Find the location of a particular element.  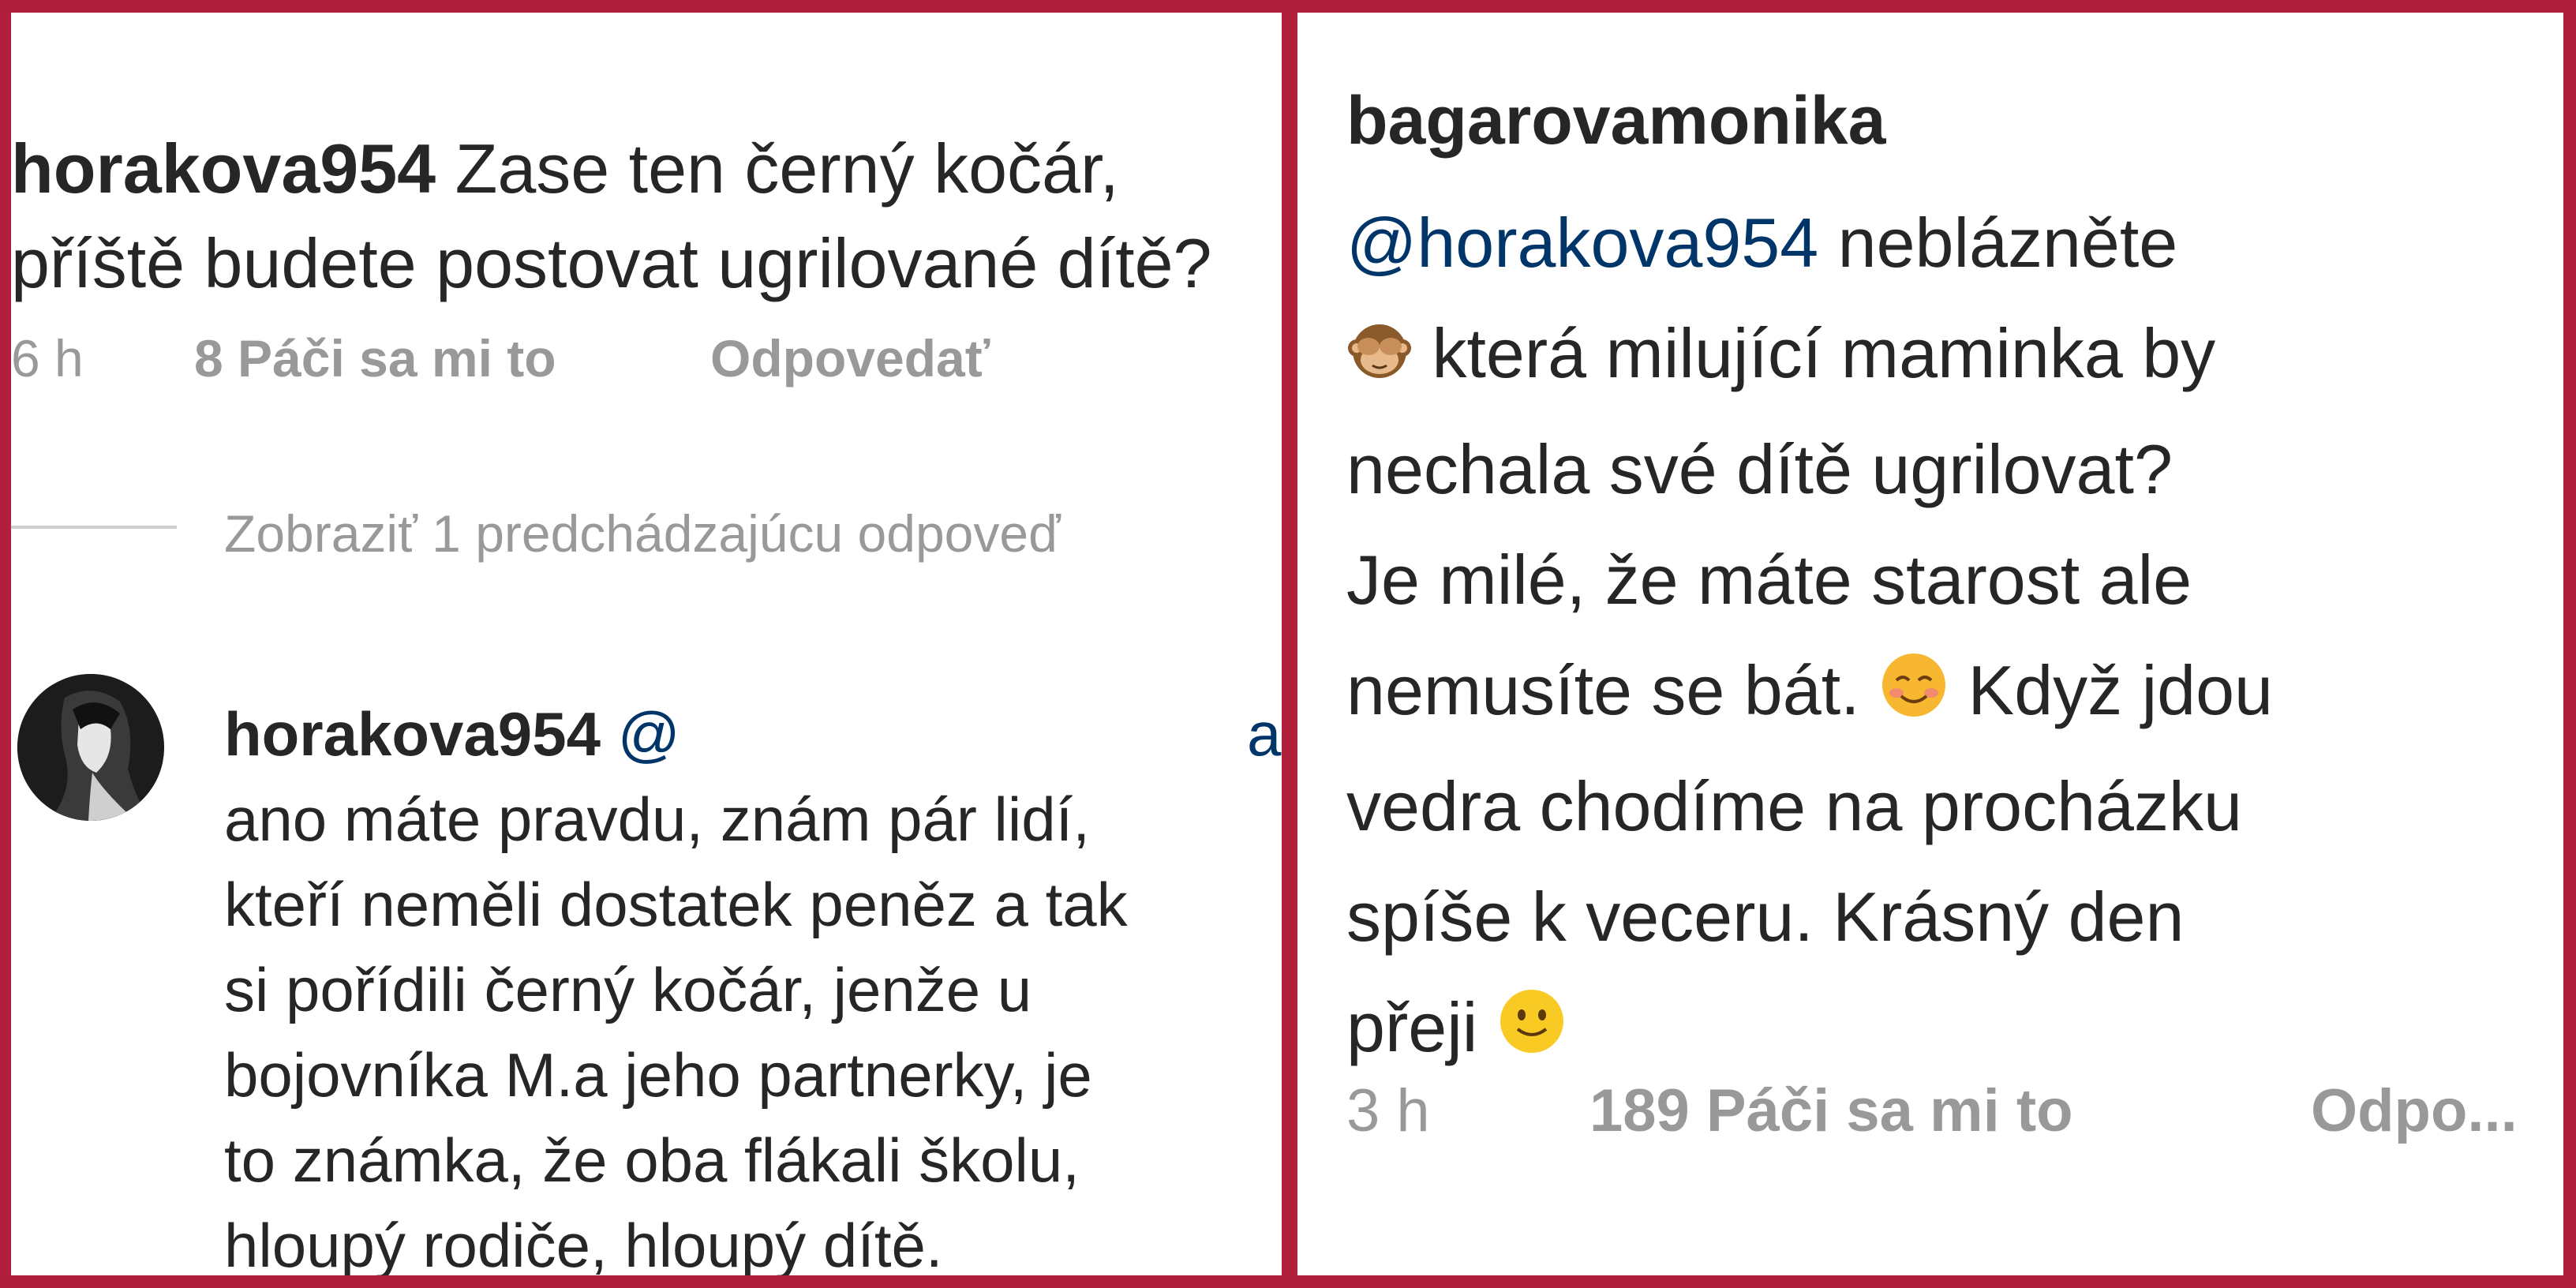

reply-text-line: bojovníka M.a jeho partnerky, je is located at coordinates (658, 1075).